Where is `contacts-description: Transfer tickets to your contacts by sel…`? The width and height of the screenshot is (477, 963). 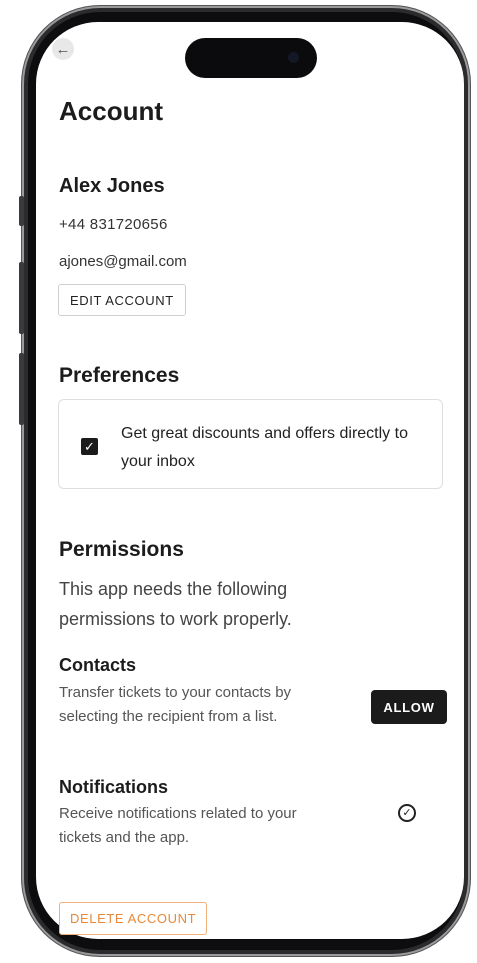 contacts-description: Transfer tickets to your contacts by sel… is located at coordinates (175, 704).